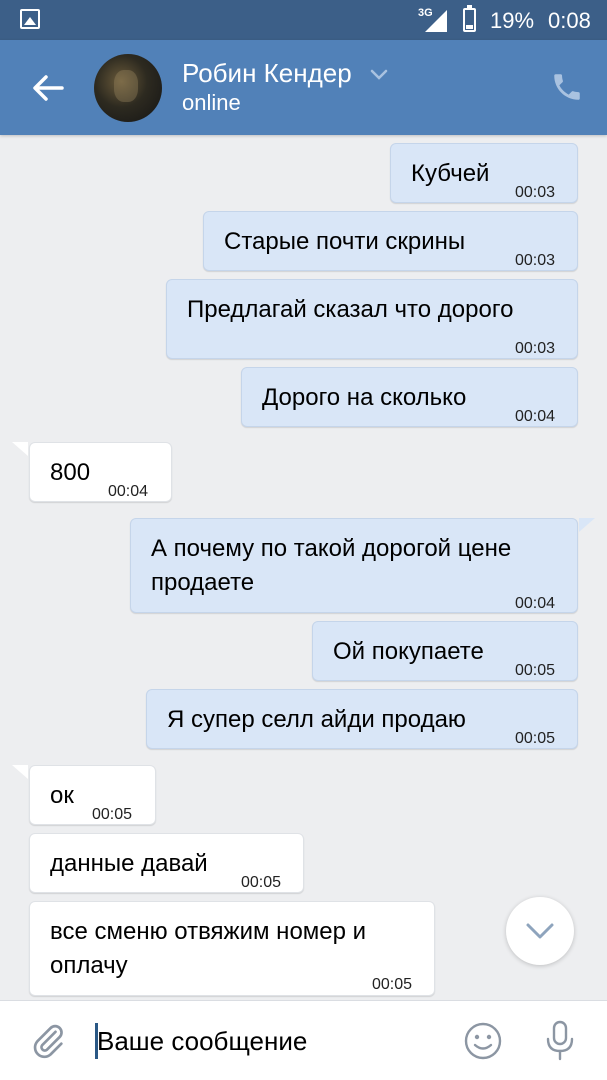 The image size is (607, 1080). I want to click on message-composer, so click(303, 1040).